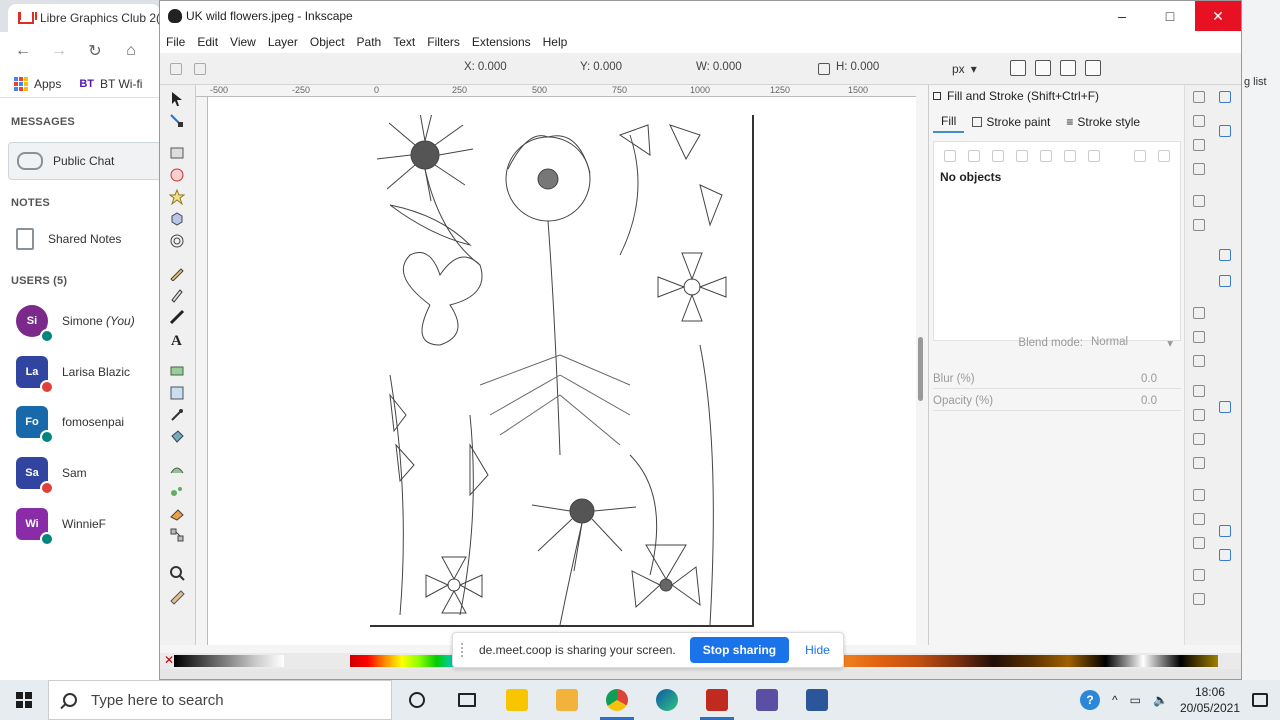  Describe the element at coordinates (1225, 97) in the screenshot. I see `snap-bbox-icon` at that location.